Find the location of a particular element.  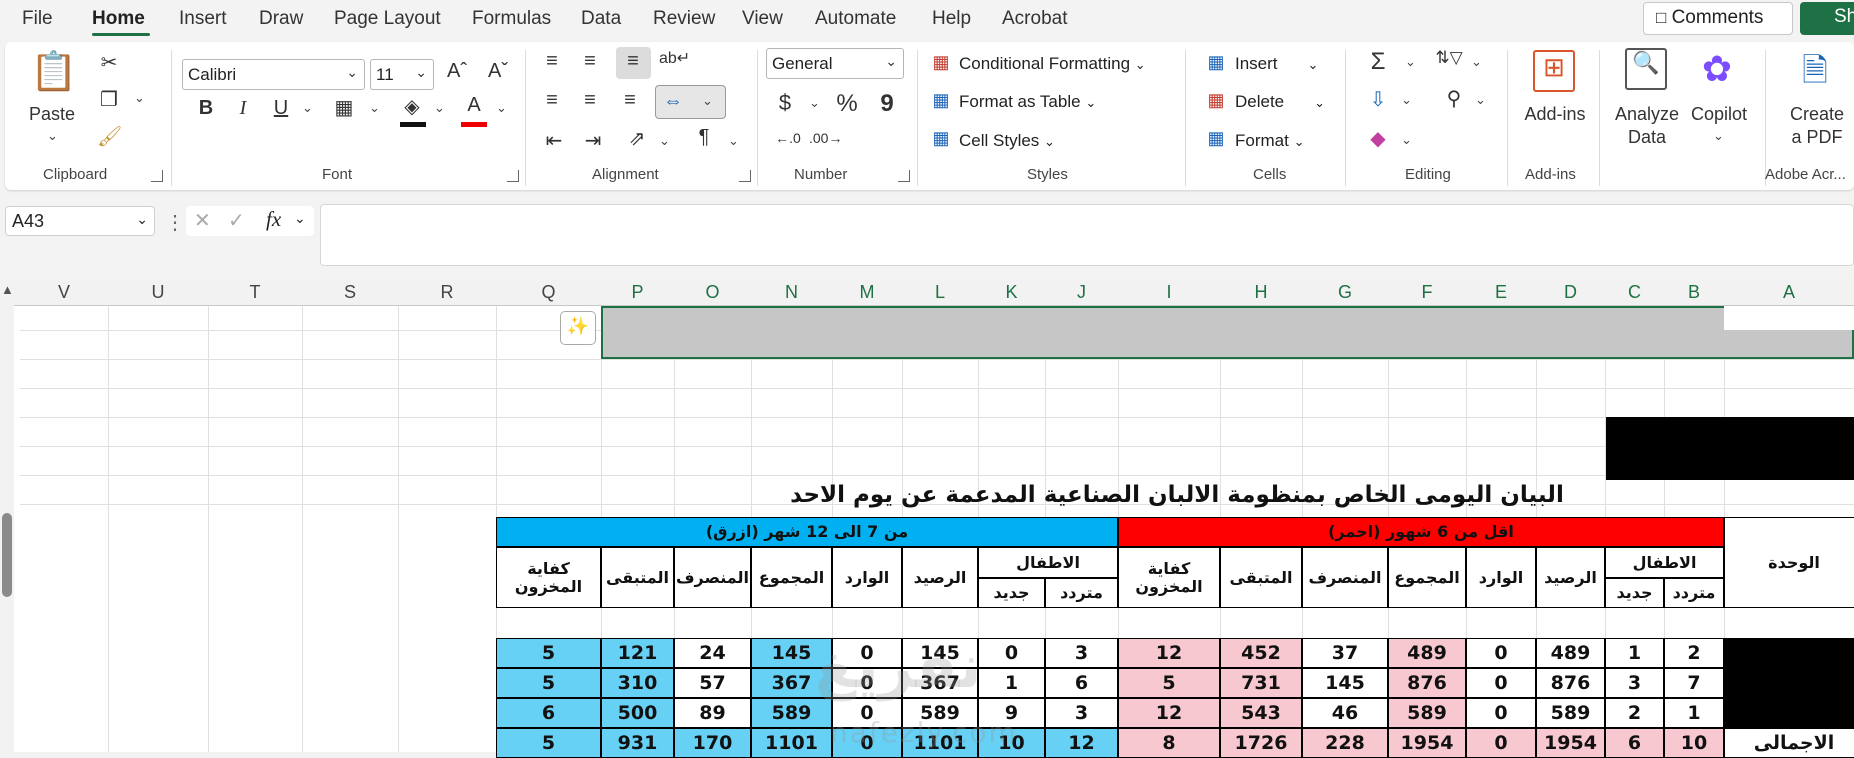

column-header-q: Q is located at coordinates (548, 293).